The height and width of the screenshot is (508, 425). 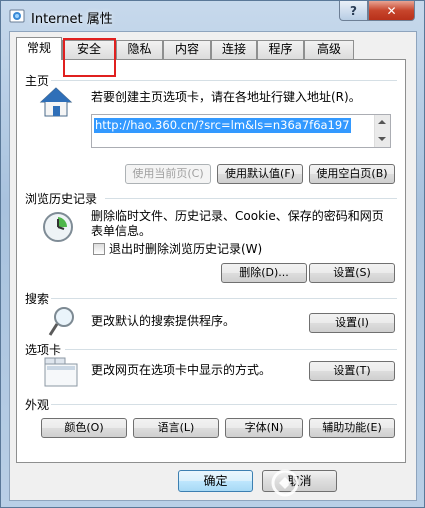 What do you see at coordinates (61, 372) in the screenshot?
I see `tabs-icon` at bounding box center [61, 372].